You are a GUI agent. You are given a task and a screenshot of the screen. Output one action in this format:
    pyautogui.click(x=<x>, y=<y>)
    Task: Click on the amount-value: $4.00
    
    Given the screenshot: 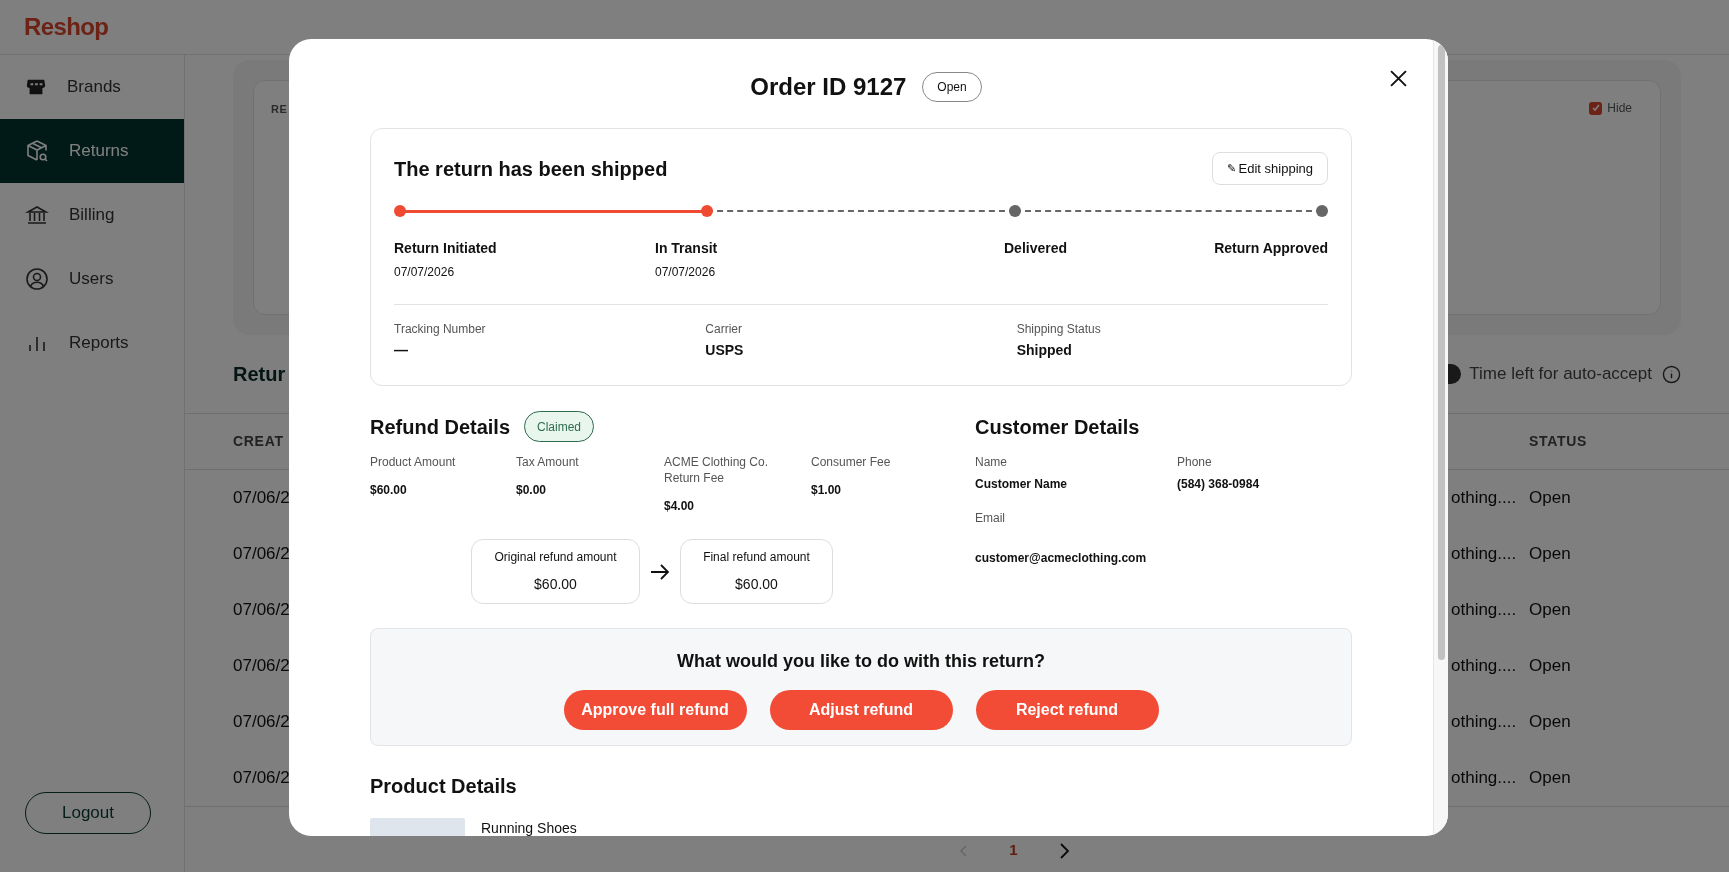 What is the action you would take?
    pyautogui.click(x=680, y=506)
    